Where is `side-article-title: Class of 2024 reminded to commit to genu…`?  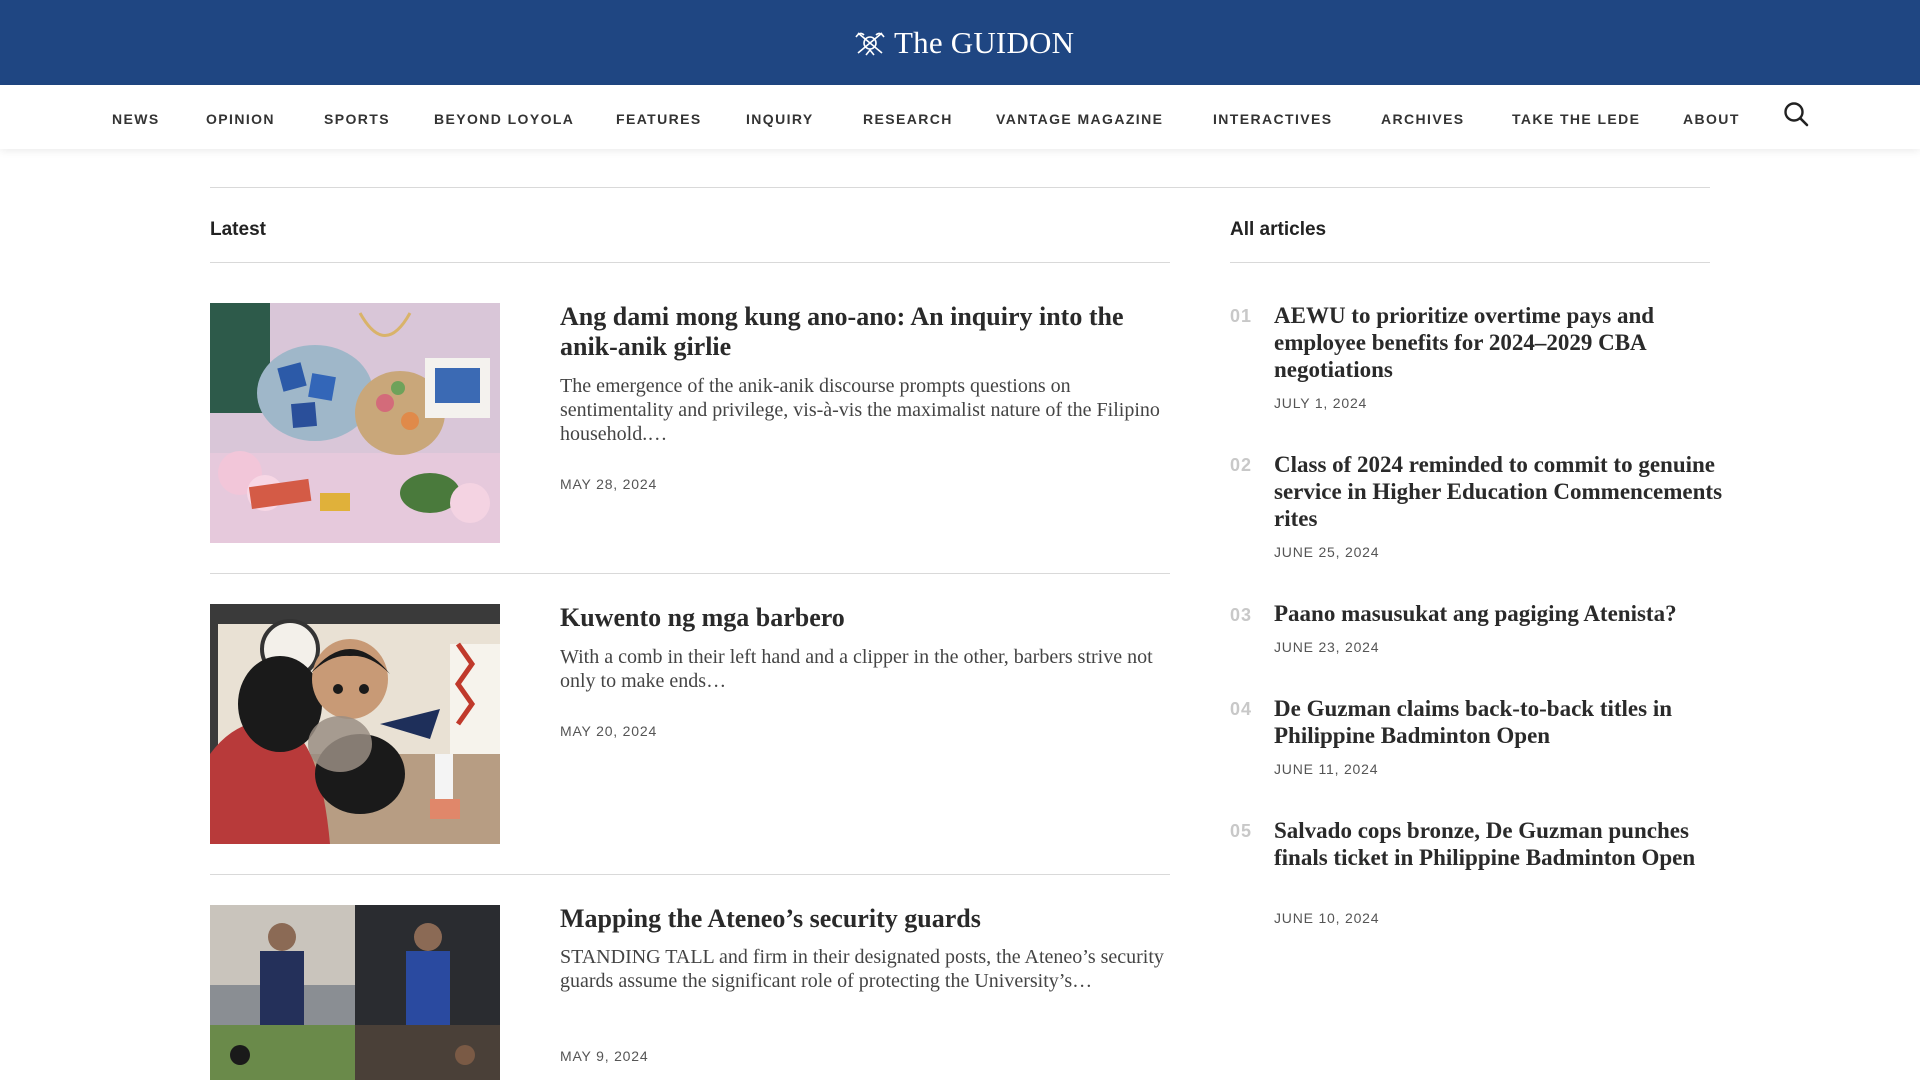 side-article-title: Class of 2024 reminded to commit to genu… is located at coordinates (1499, 491).